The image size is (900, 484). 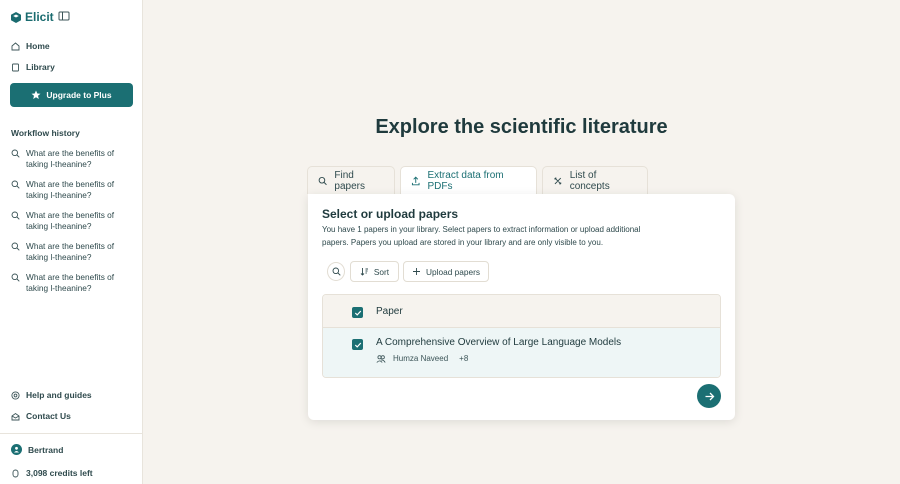 I want to click on select-all-checkbox, so click(x=357, y=312).